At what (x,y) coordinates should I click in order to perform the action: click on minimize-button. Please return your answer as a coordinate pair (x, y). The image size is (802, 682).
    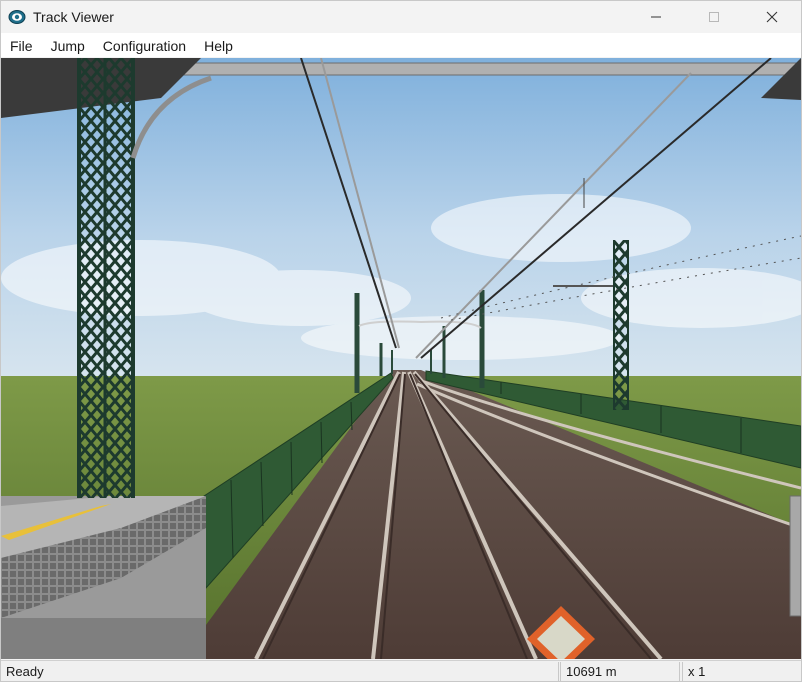
    Looking at the image, I should click on (656, 17).